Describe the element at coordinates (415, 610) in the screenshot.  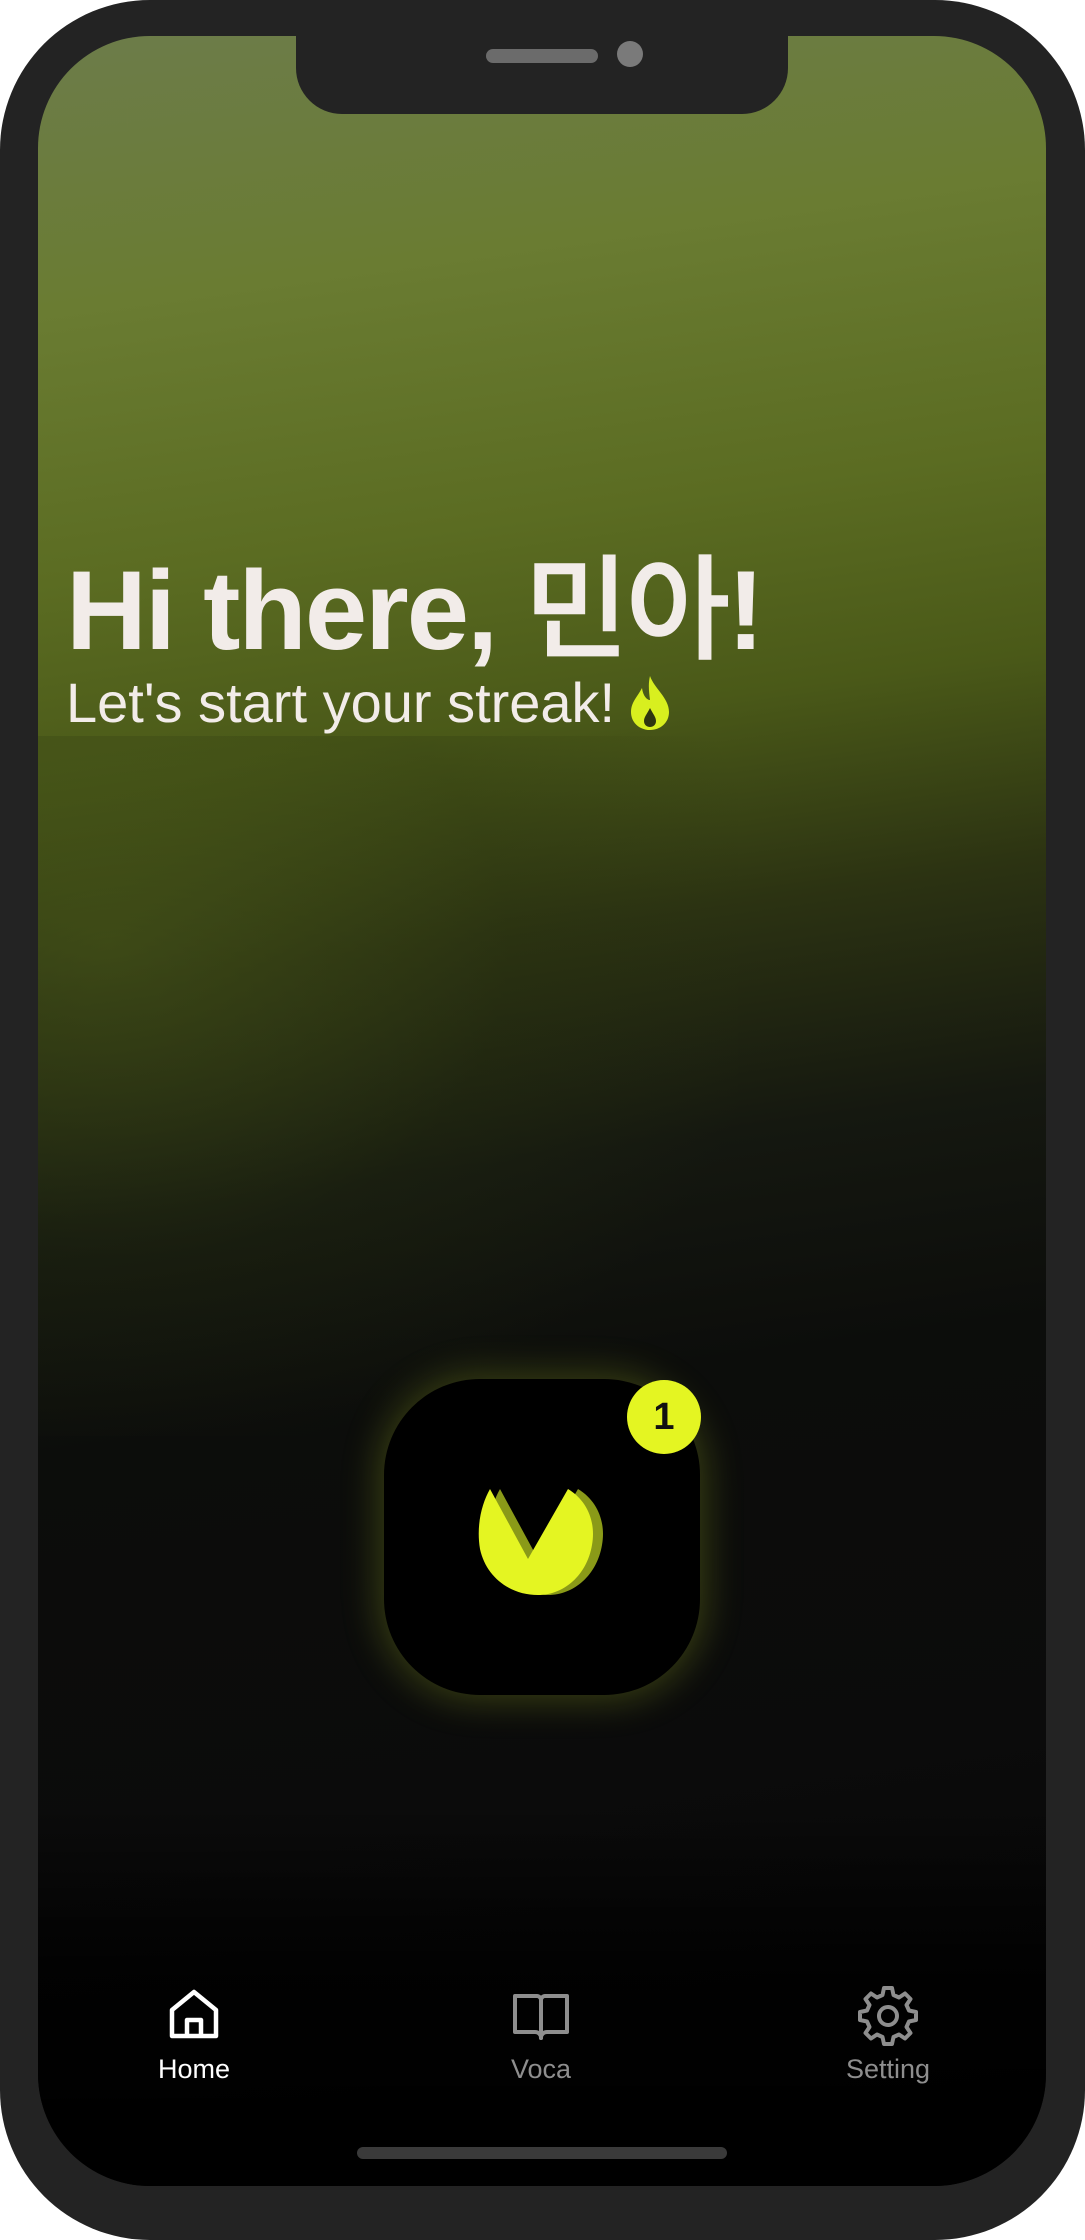
I see `greeting-title: Hi there, 민아!` at that location.